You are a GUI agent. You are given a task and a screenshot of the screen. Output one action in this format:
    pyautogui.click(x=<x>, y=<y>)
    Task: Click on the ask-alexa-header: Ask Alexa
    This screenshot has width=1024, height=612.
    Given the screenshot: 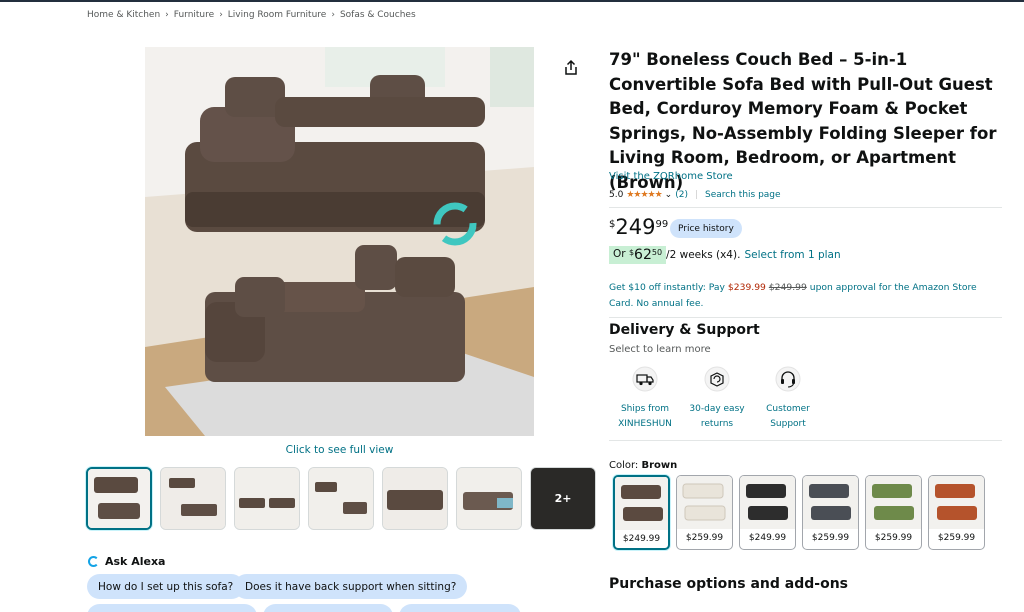 What is the action you would take?
    pyautogui.click(x=126, y=561)
    